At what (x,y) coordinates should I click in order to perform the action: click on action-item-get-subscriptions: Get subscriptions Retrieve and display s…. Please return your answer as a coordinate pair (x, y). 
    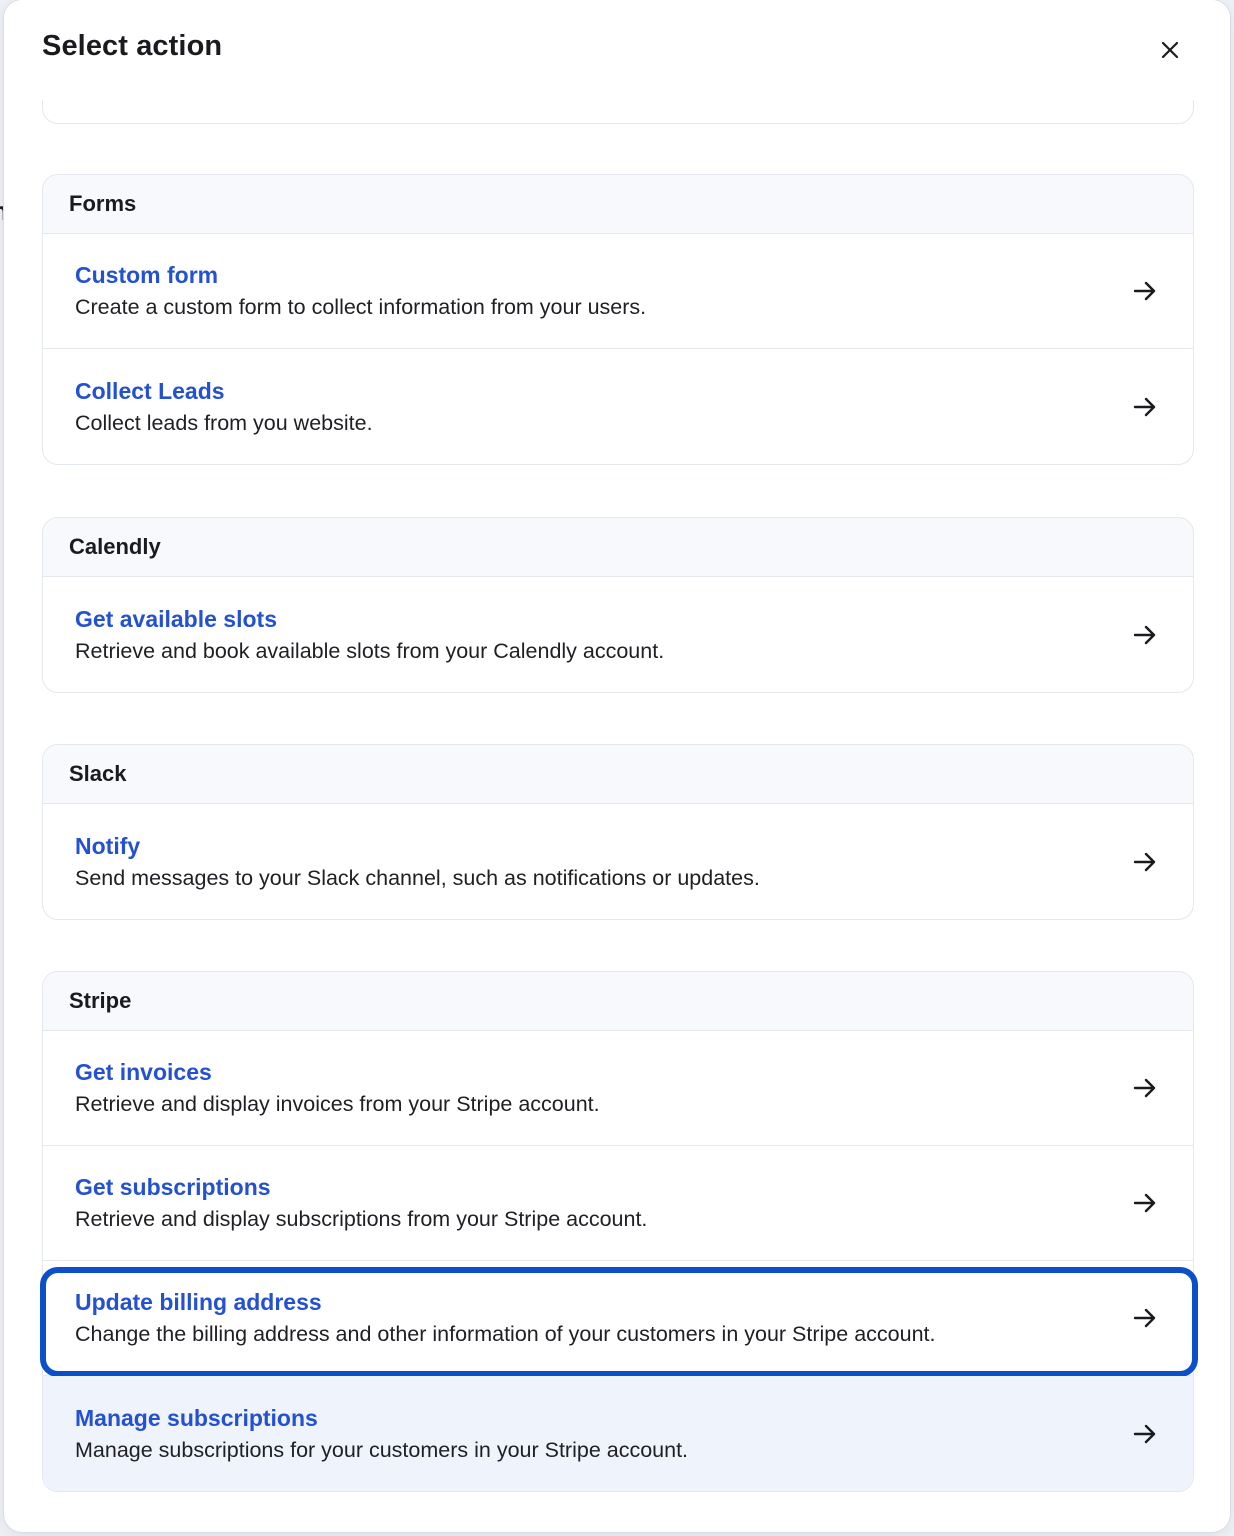
    Looking at the image, I should click on (618, 1203).